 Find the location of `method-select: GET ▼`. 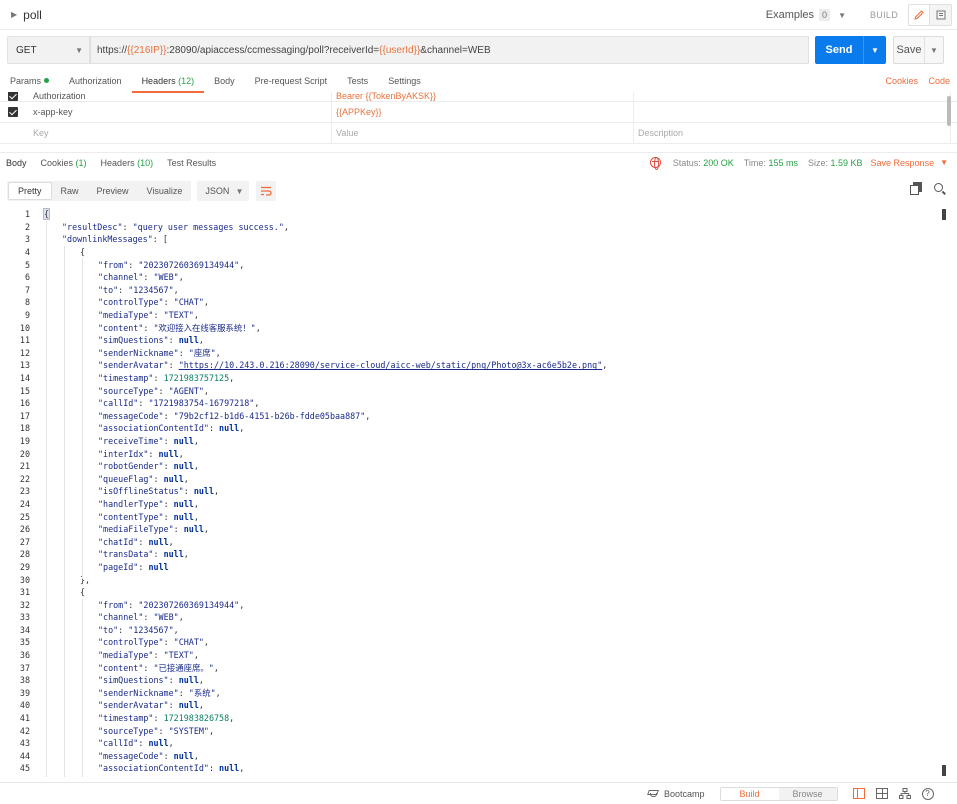

method-select: GET ▼ is located at coordinates (48, 50).